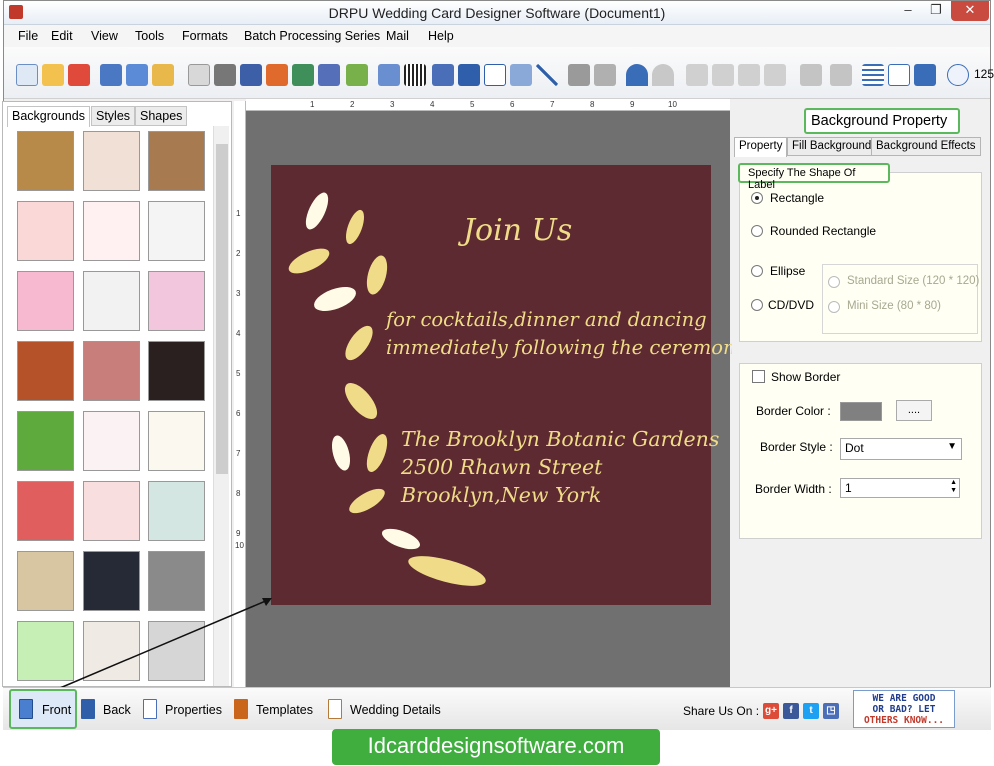 The image size is (994, 766). I want to click on share-icon: ◳, so click(831, 711).